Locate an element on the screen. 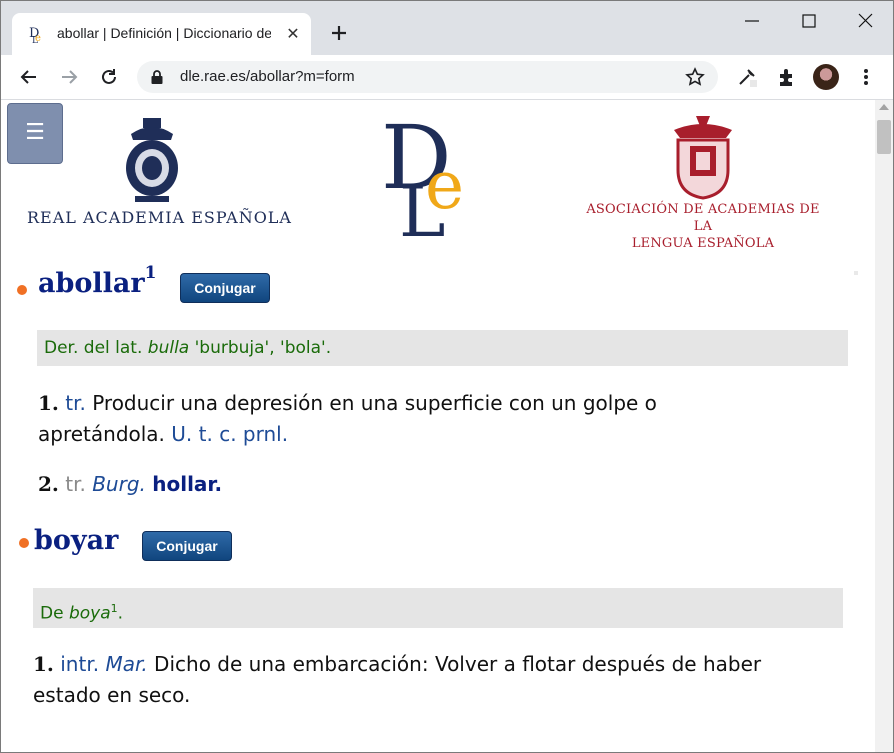 The width and height of the screenshot is (894, 753). region-abbr: Burg. is located at coordinates (119, 484).